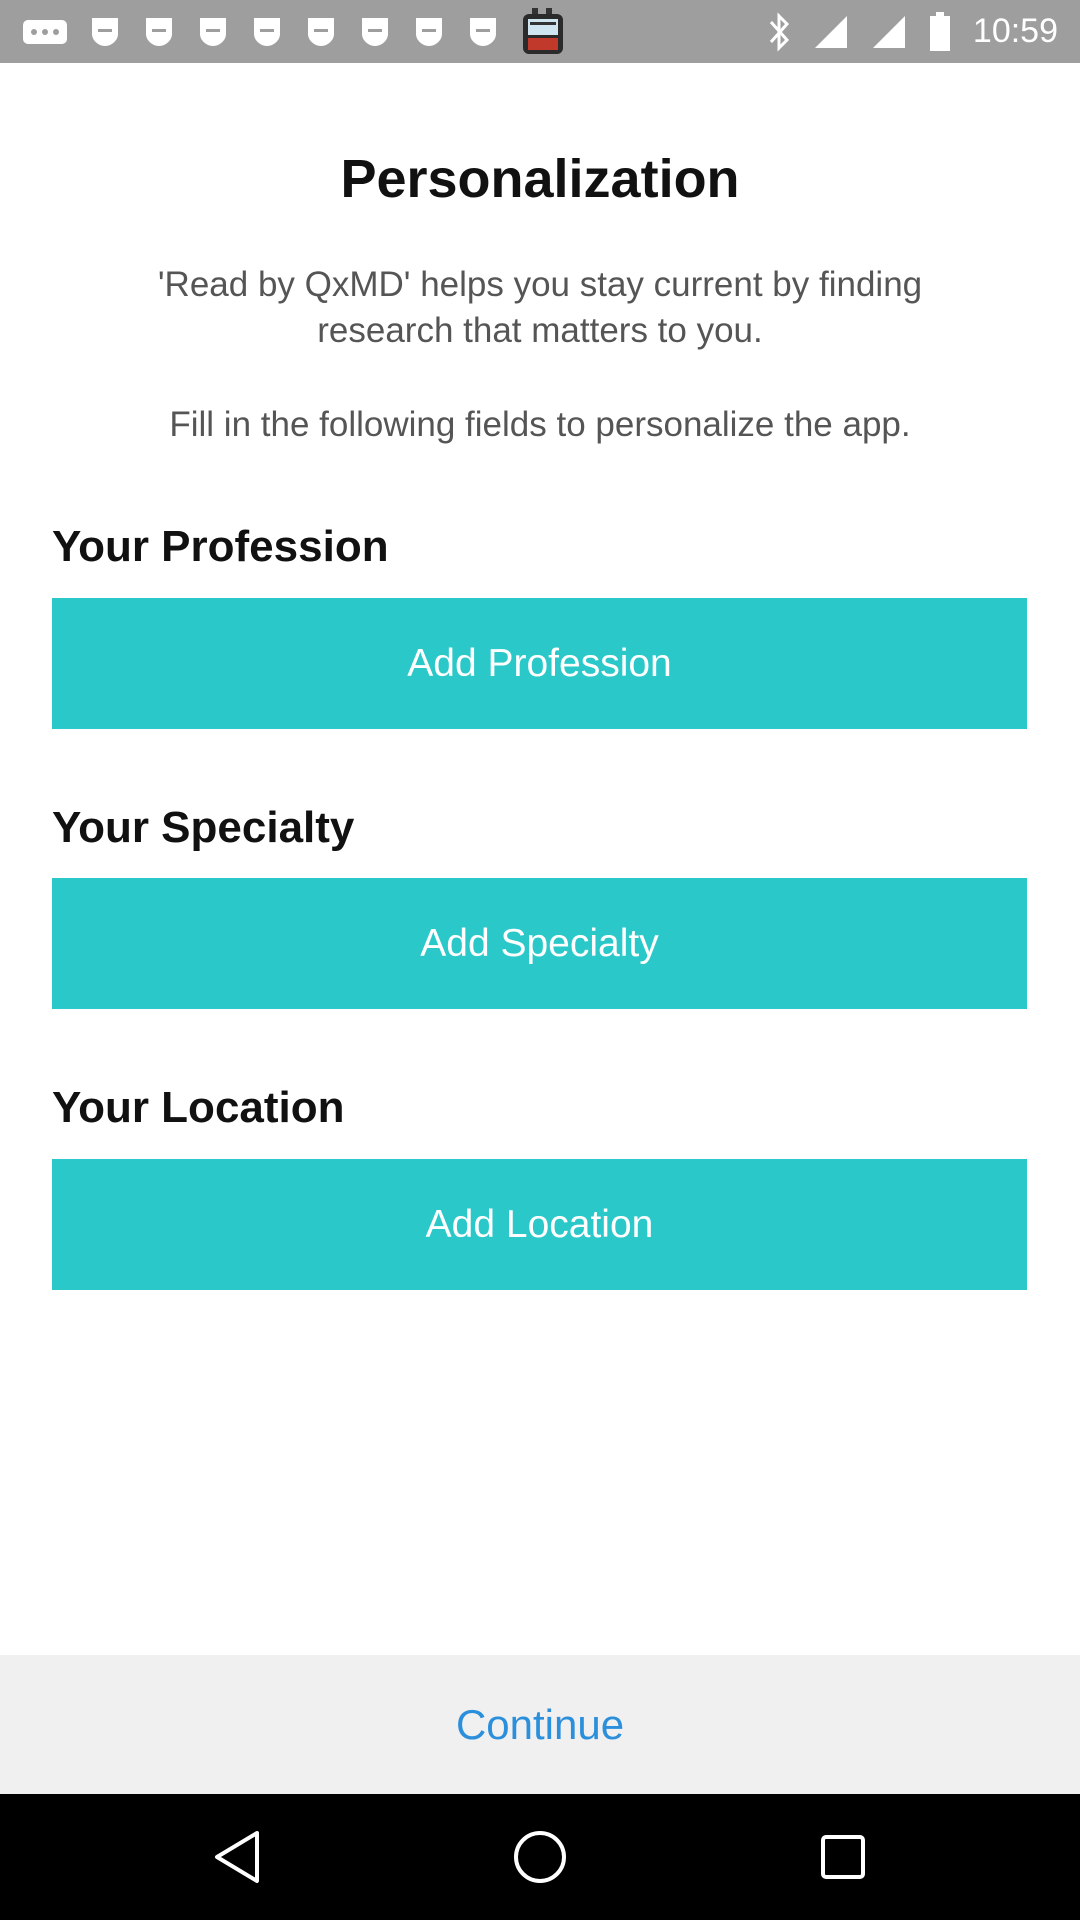  Describe the element at coordinates (779, 31) in the screenshot. I see `bluetooth-icon` at that location.